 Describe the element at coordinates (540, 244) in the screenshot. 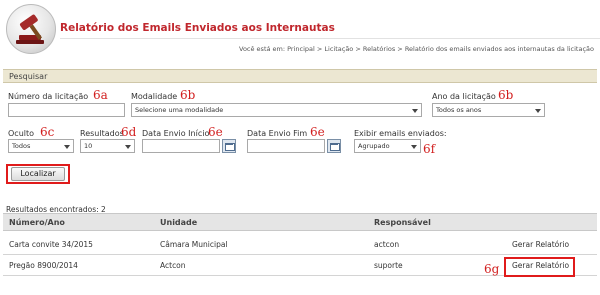

I see `gerar-relatorio-link: Gerar Relatório` at that location.